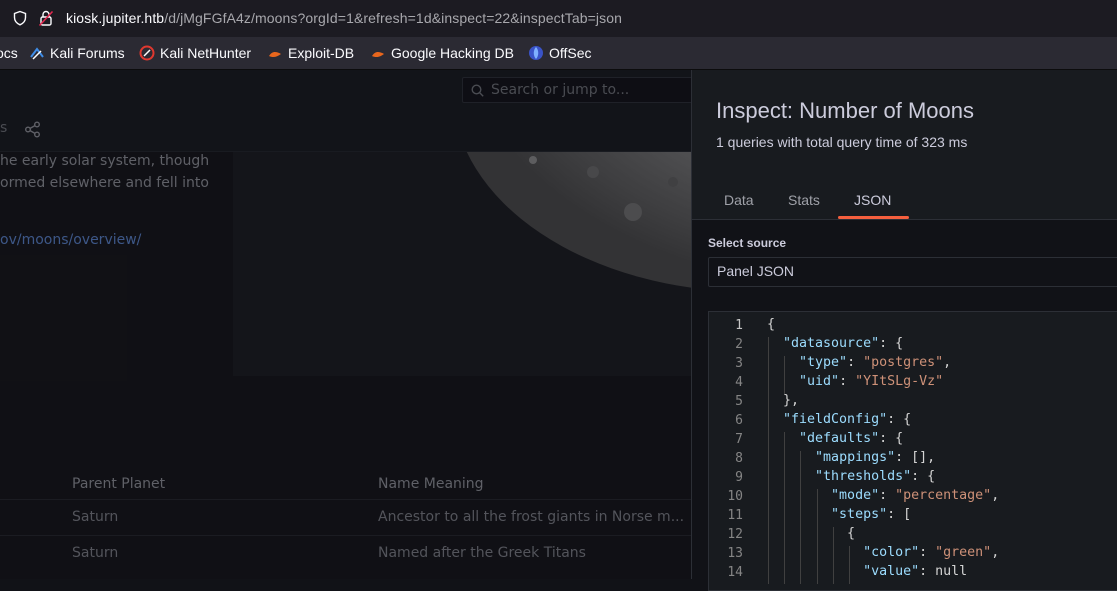  What do you see at coordinates (206, 53) in the screenshot?
I see `bookmark-label: Kali NetHunter` at bounding box center [206, 53].